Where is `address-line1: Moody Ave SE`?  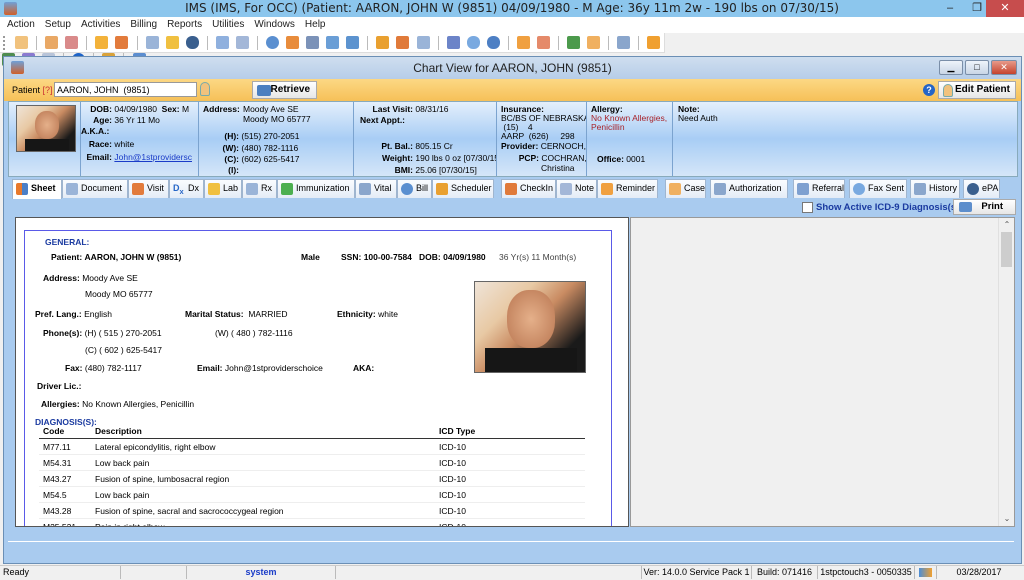 address-line1: Moody Ave SE is located at coordinates (110, 278).